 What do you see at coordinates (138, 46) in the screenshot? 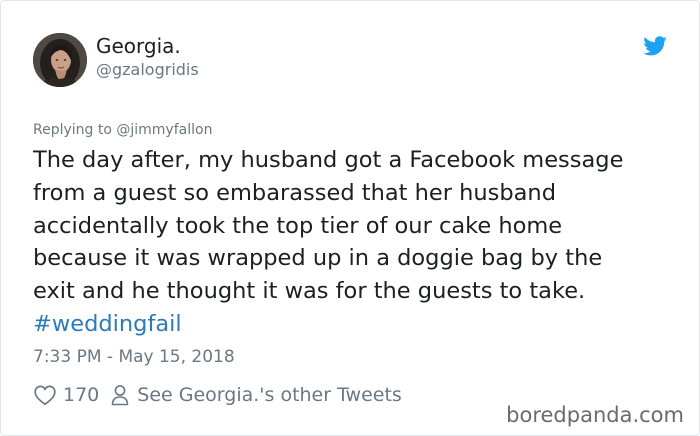
I see `author-display-name: Georgia.` at bounding box center [138, 46].